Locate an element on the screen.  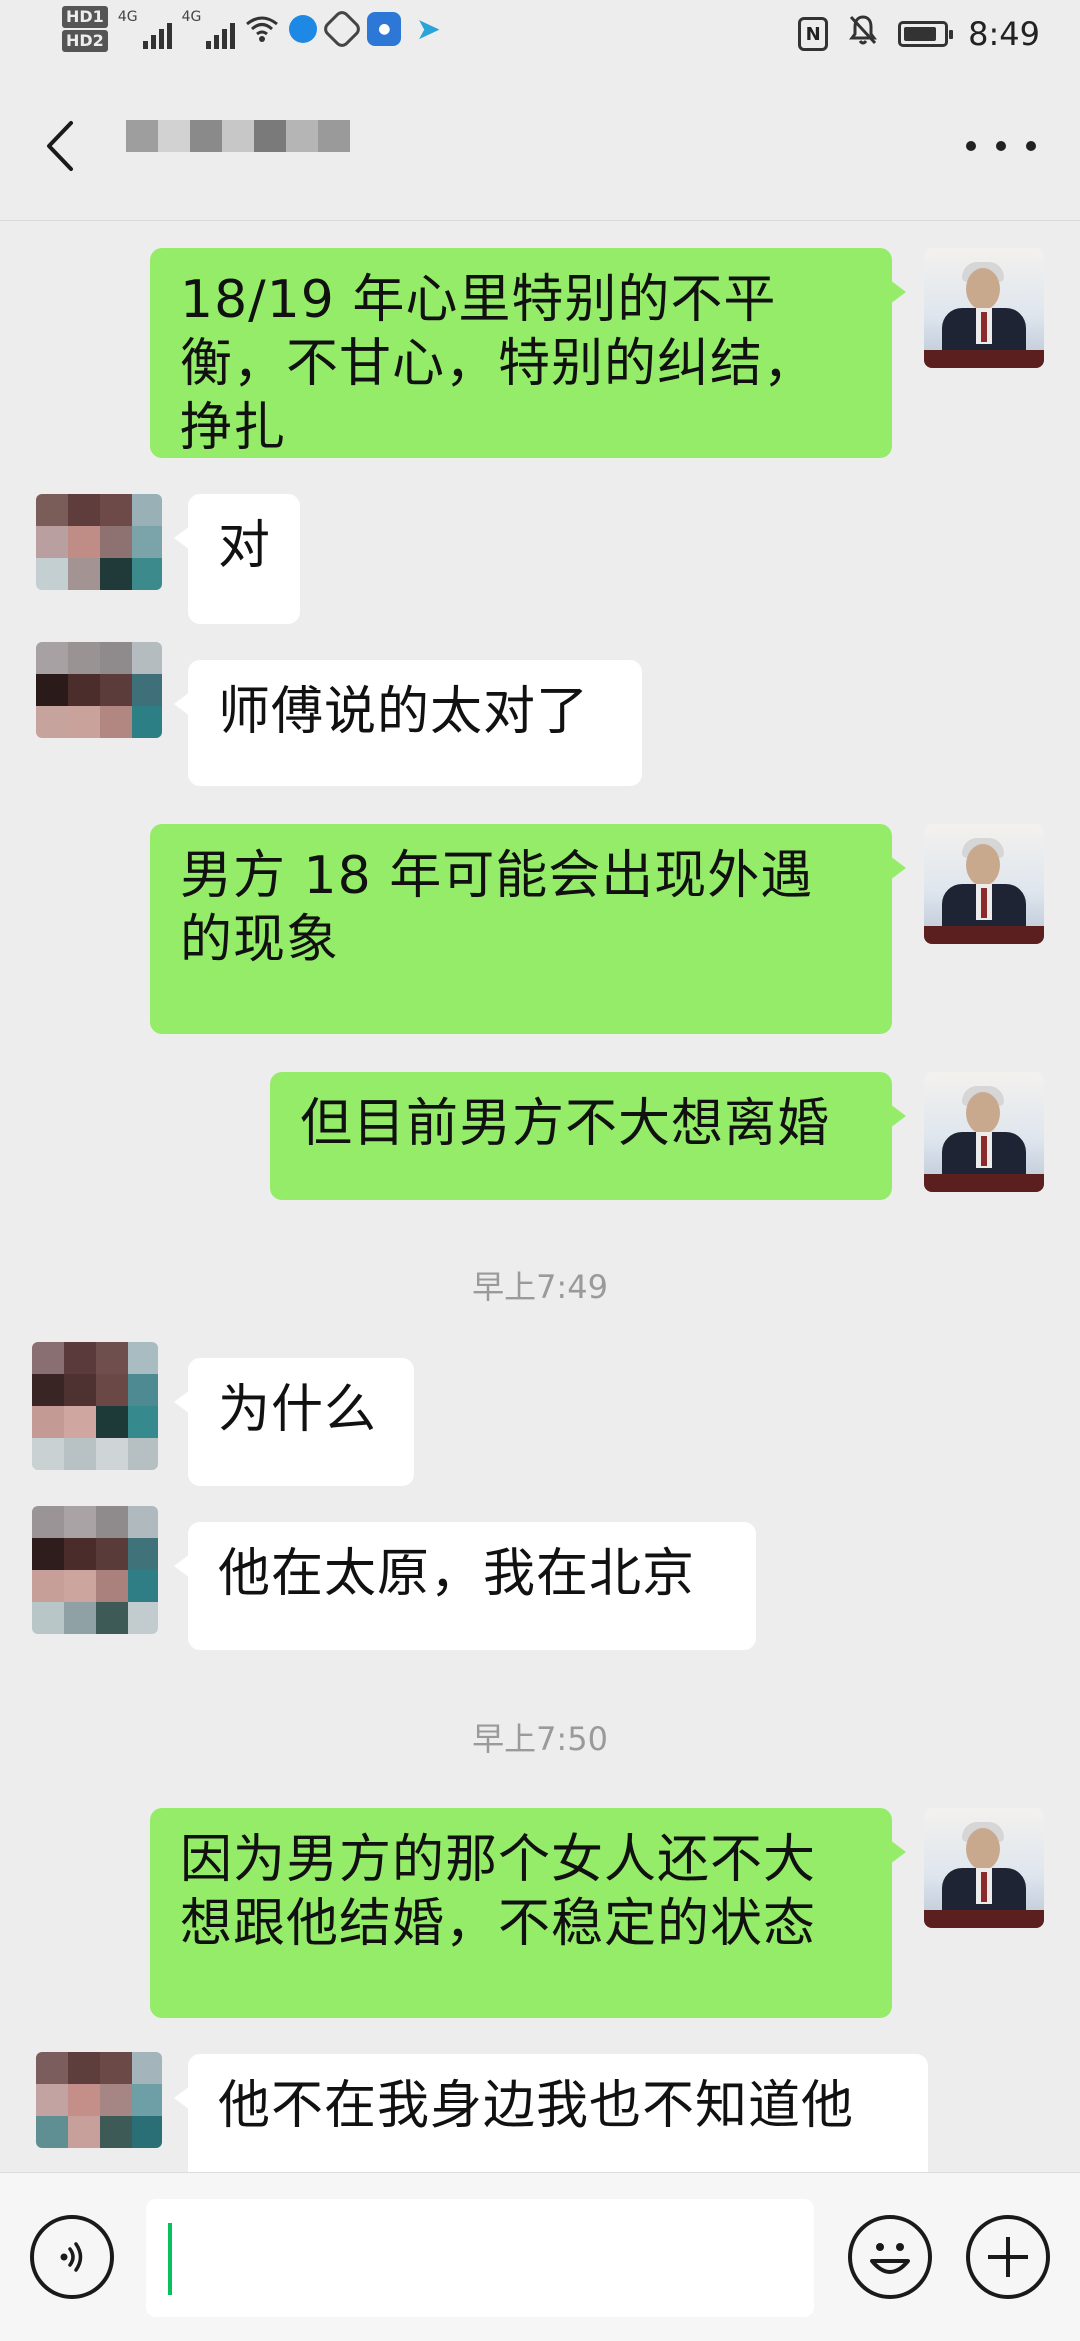
telegram-icon: ➤ is located at coordinates (428, 29).